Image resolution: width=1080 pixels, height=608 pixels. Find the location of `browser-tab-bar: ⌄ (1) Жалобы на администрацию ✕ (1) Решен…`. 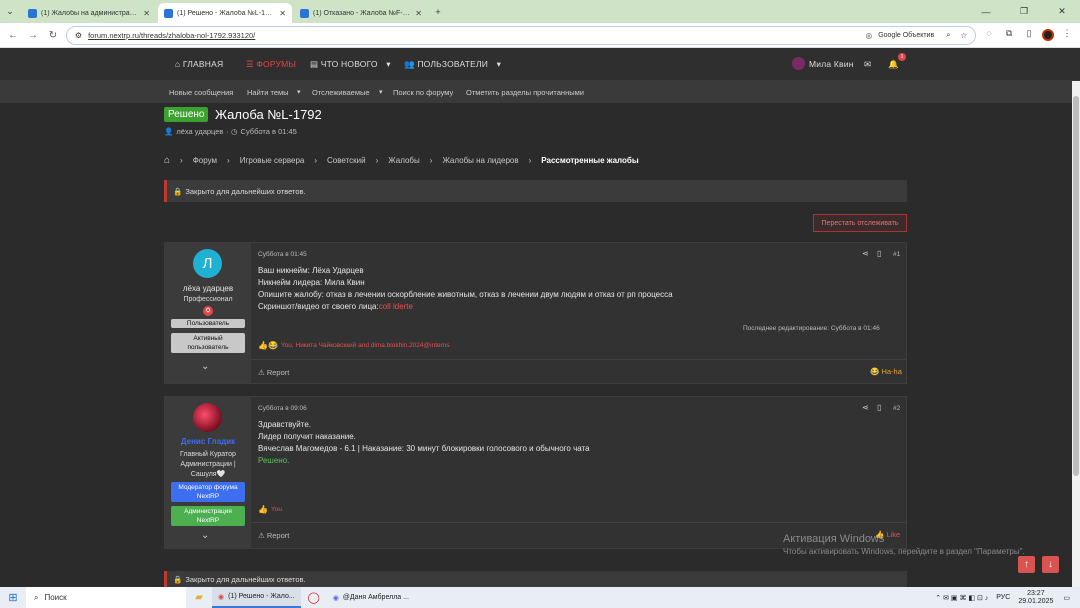

browser-tab-bar: ⌄ (1) Жалобы на администрацию ✕ (1) Решен… is located at coordinates (540, 11).